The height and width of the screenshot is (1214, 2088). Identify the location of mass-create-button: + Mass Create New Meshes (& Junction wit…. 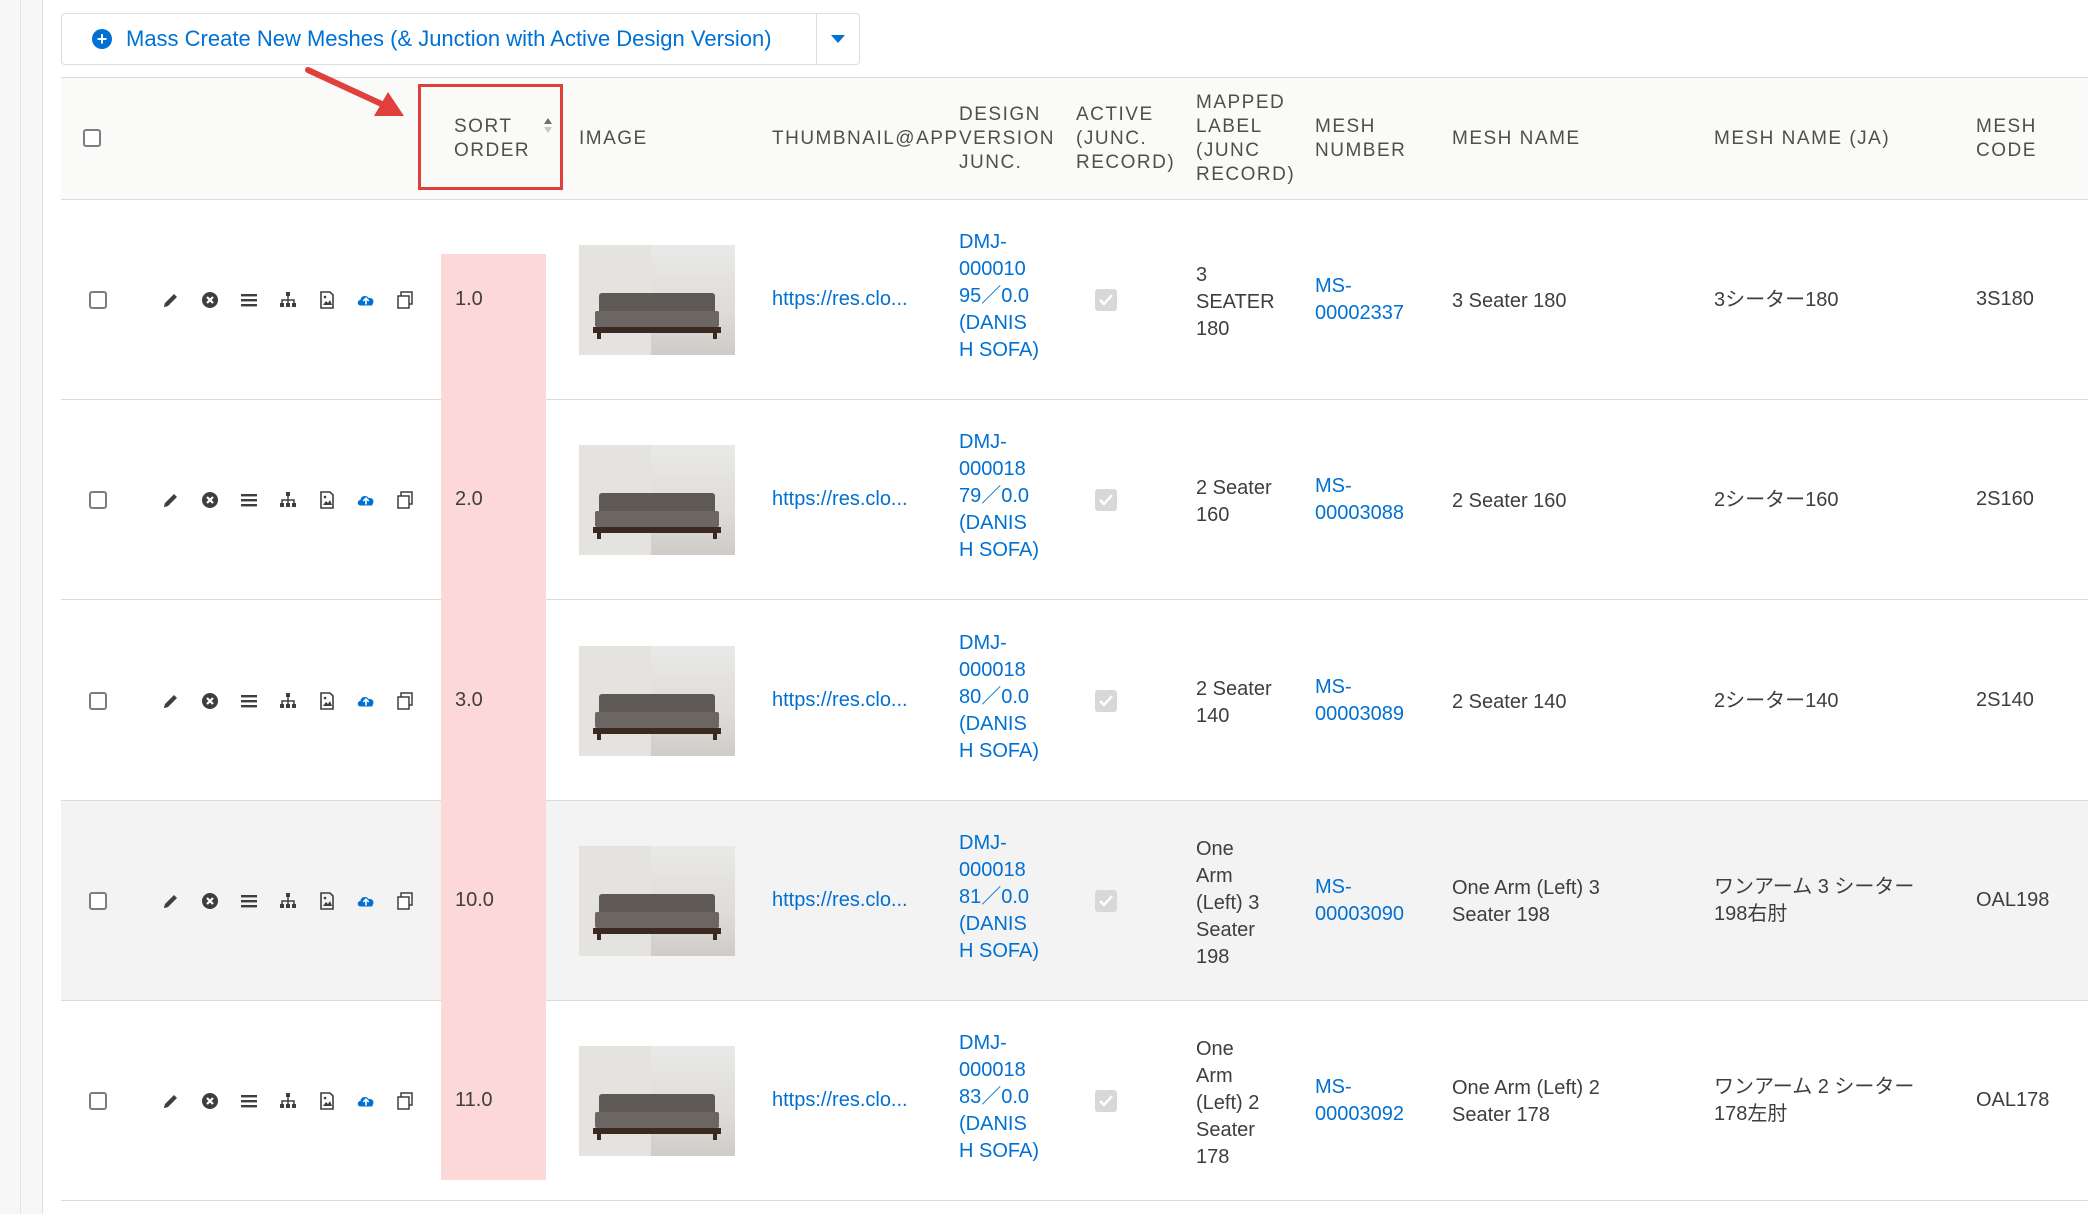
(439, 39).